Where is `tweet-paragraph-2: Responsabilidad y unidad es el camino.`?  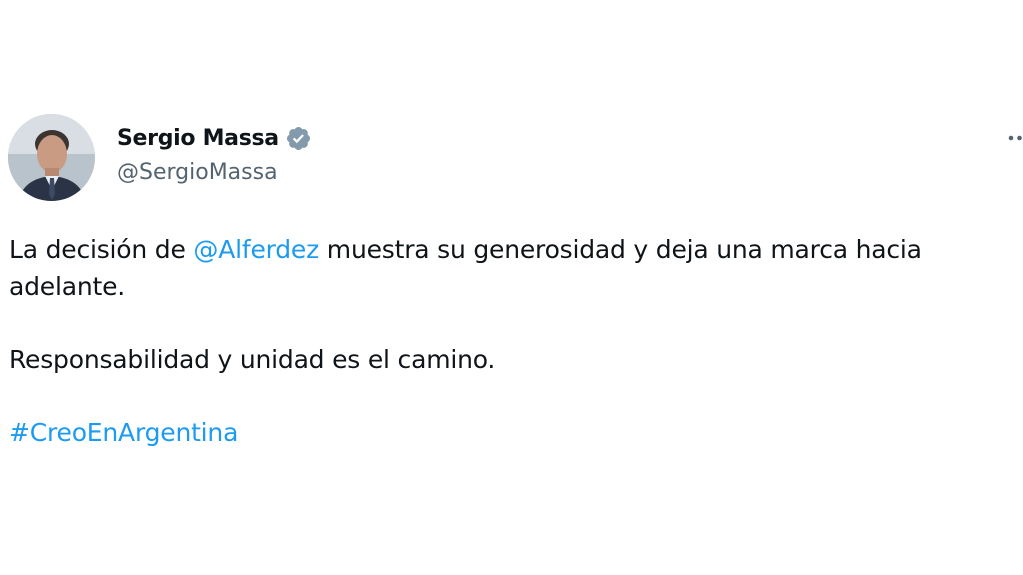
tweet-paragraph-2: Responsabilidad y unidad es el camino. is located at coordinates (252, 359).